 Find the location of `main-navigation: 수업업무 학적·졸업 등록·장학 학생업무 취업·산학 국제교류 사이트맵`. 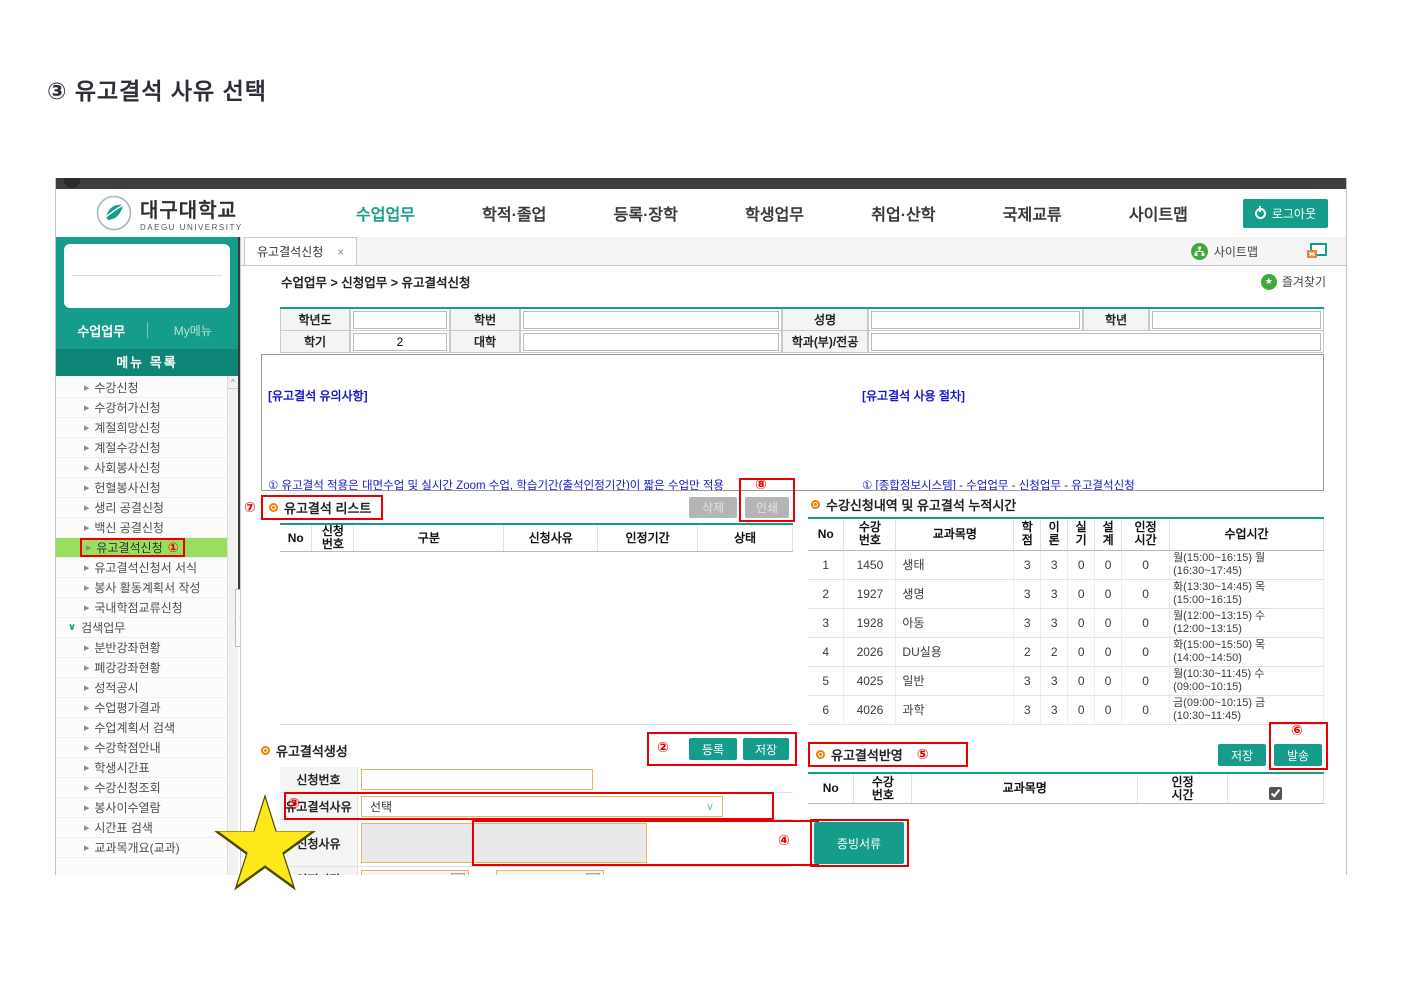

main-navigation: 수업업무 학적·졸업 등록·장학 학생업무 취업·산학 국제교류 사이트맵 is located at coordinates (777, 213).